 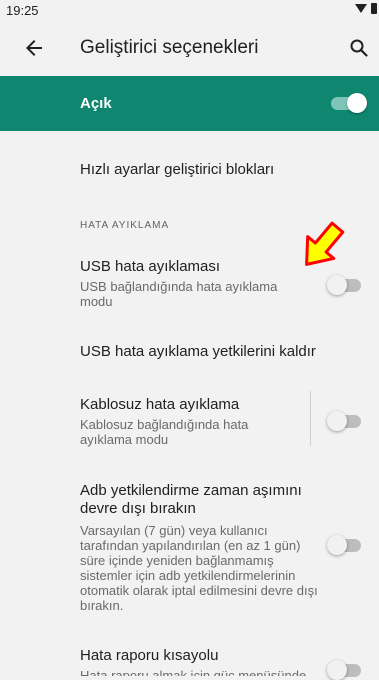 I want to click on bug-report-shortcut-toggle, so click(x=345, y=670).